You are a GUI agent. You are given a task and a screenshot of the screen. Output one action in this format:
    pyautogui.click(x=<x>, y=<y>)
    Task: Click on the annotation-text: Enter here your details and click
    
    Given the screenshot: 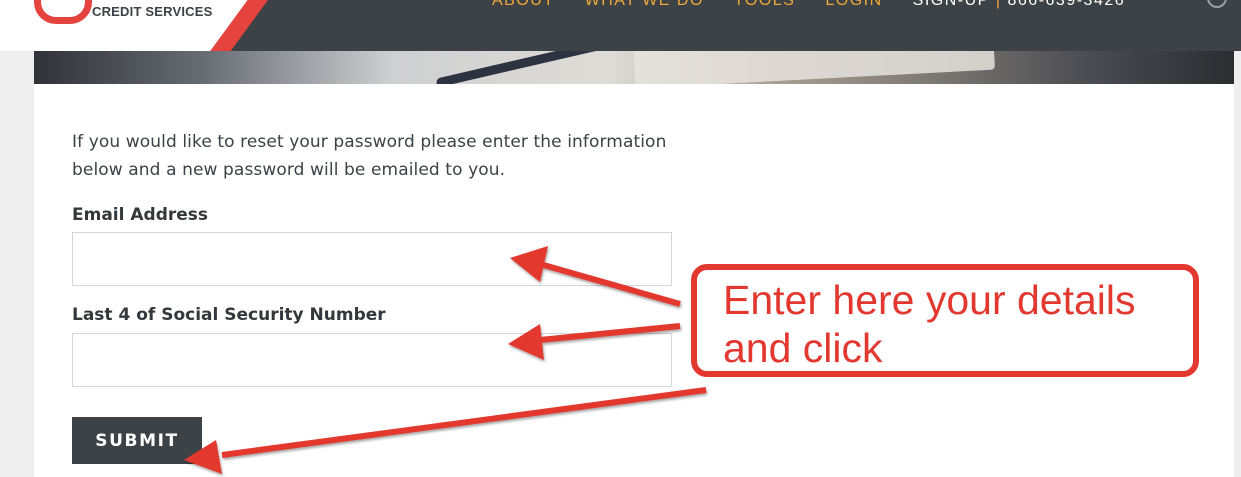 What is the action you would take?
    pyautogui.click(x=929, y=324)
    